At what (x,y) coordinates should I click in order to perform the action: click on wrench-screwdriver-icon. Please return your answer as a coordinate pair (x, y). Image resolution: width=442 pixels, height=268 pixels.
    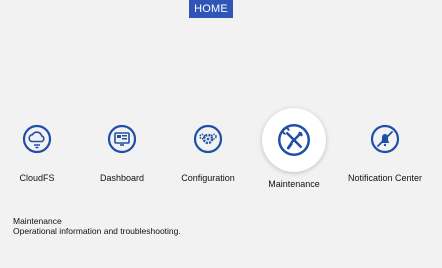
    Looking at the image, I should click on (294, 140).